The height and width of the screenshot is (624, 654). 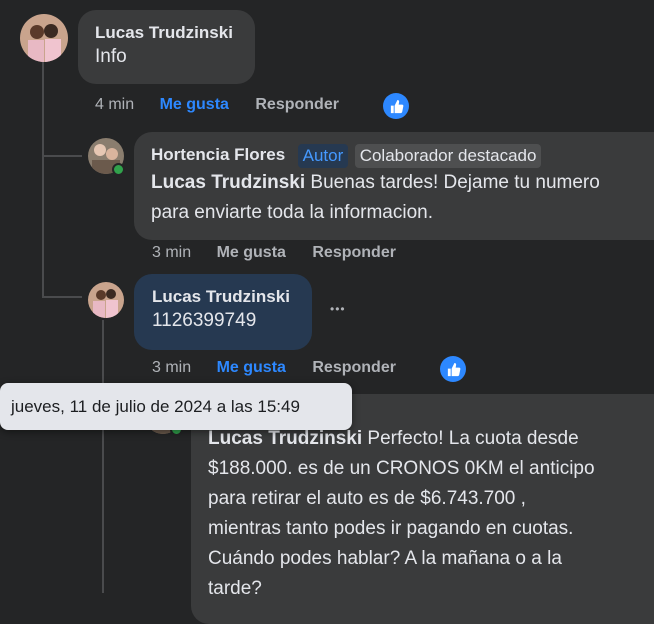 What do you see at coordinates (176, 406) in the screenshot?
I see `timestamp-tooltip: jueves, 11 de julio de 2024 a las 15:49` at bounding box center [176, 406].